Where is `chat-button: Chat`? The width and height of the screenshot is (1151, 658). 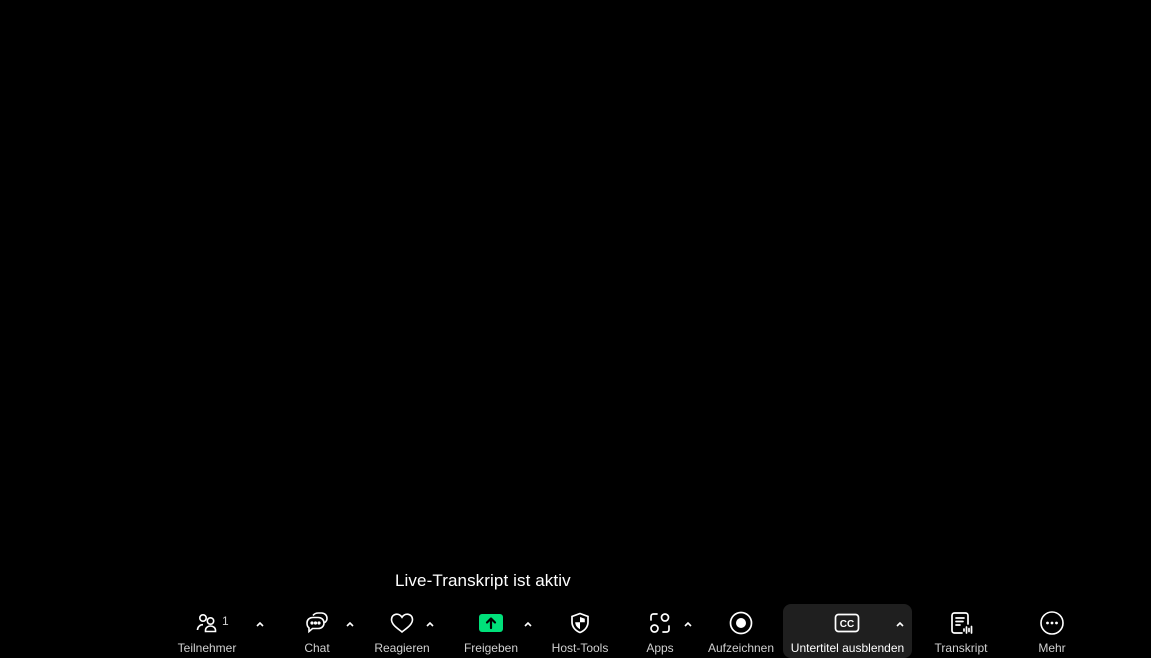 chat-button: Chat is located at coordinates (317, 631).